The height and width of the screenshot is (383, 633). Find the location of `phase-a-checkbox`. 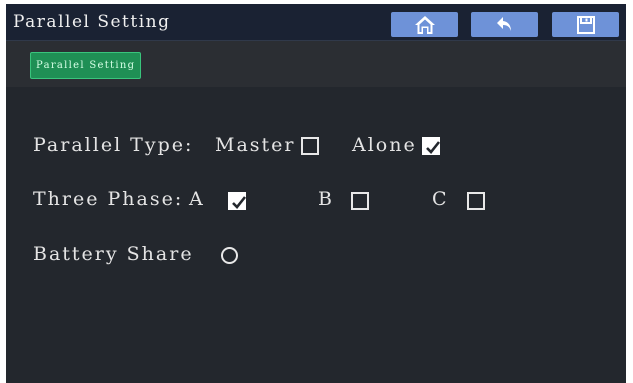

phase-a-checkbox is located at coordinates (237, 201).